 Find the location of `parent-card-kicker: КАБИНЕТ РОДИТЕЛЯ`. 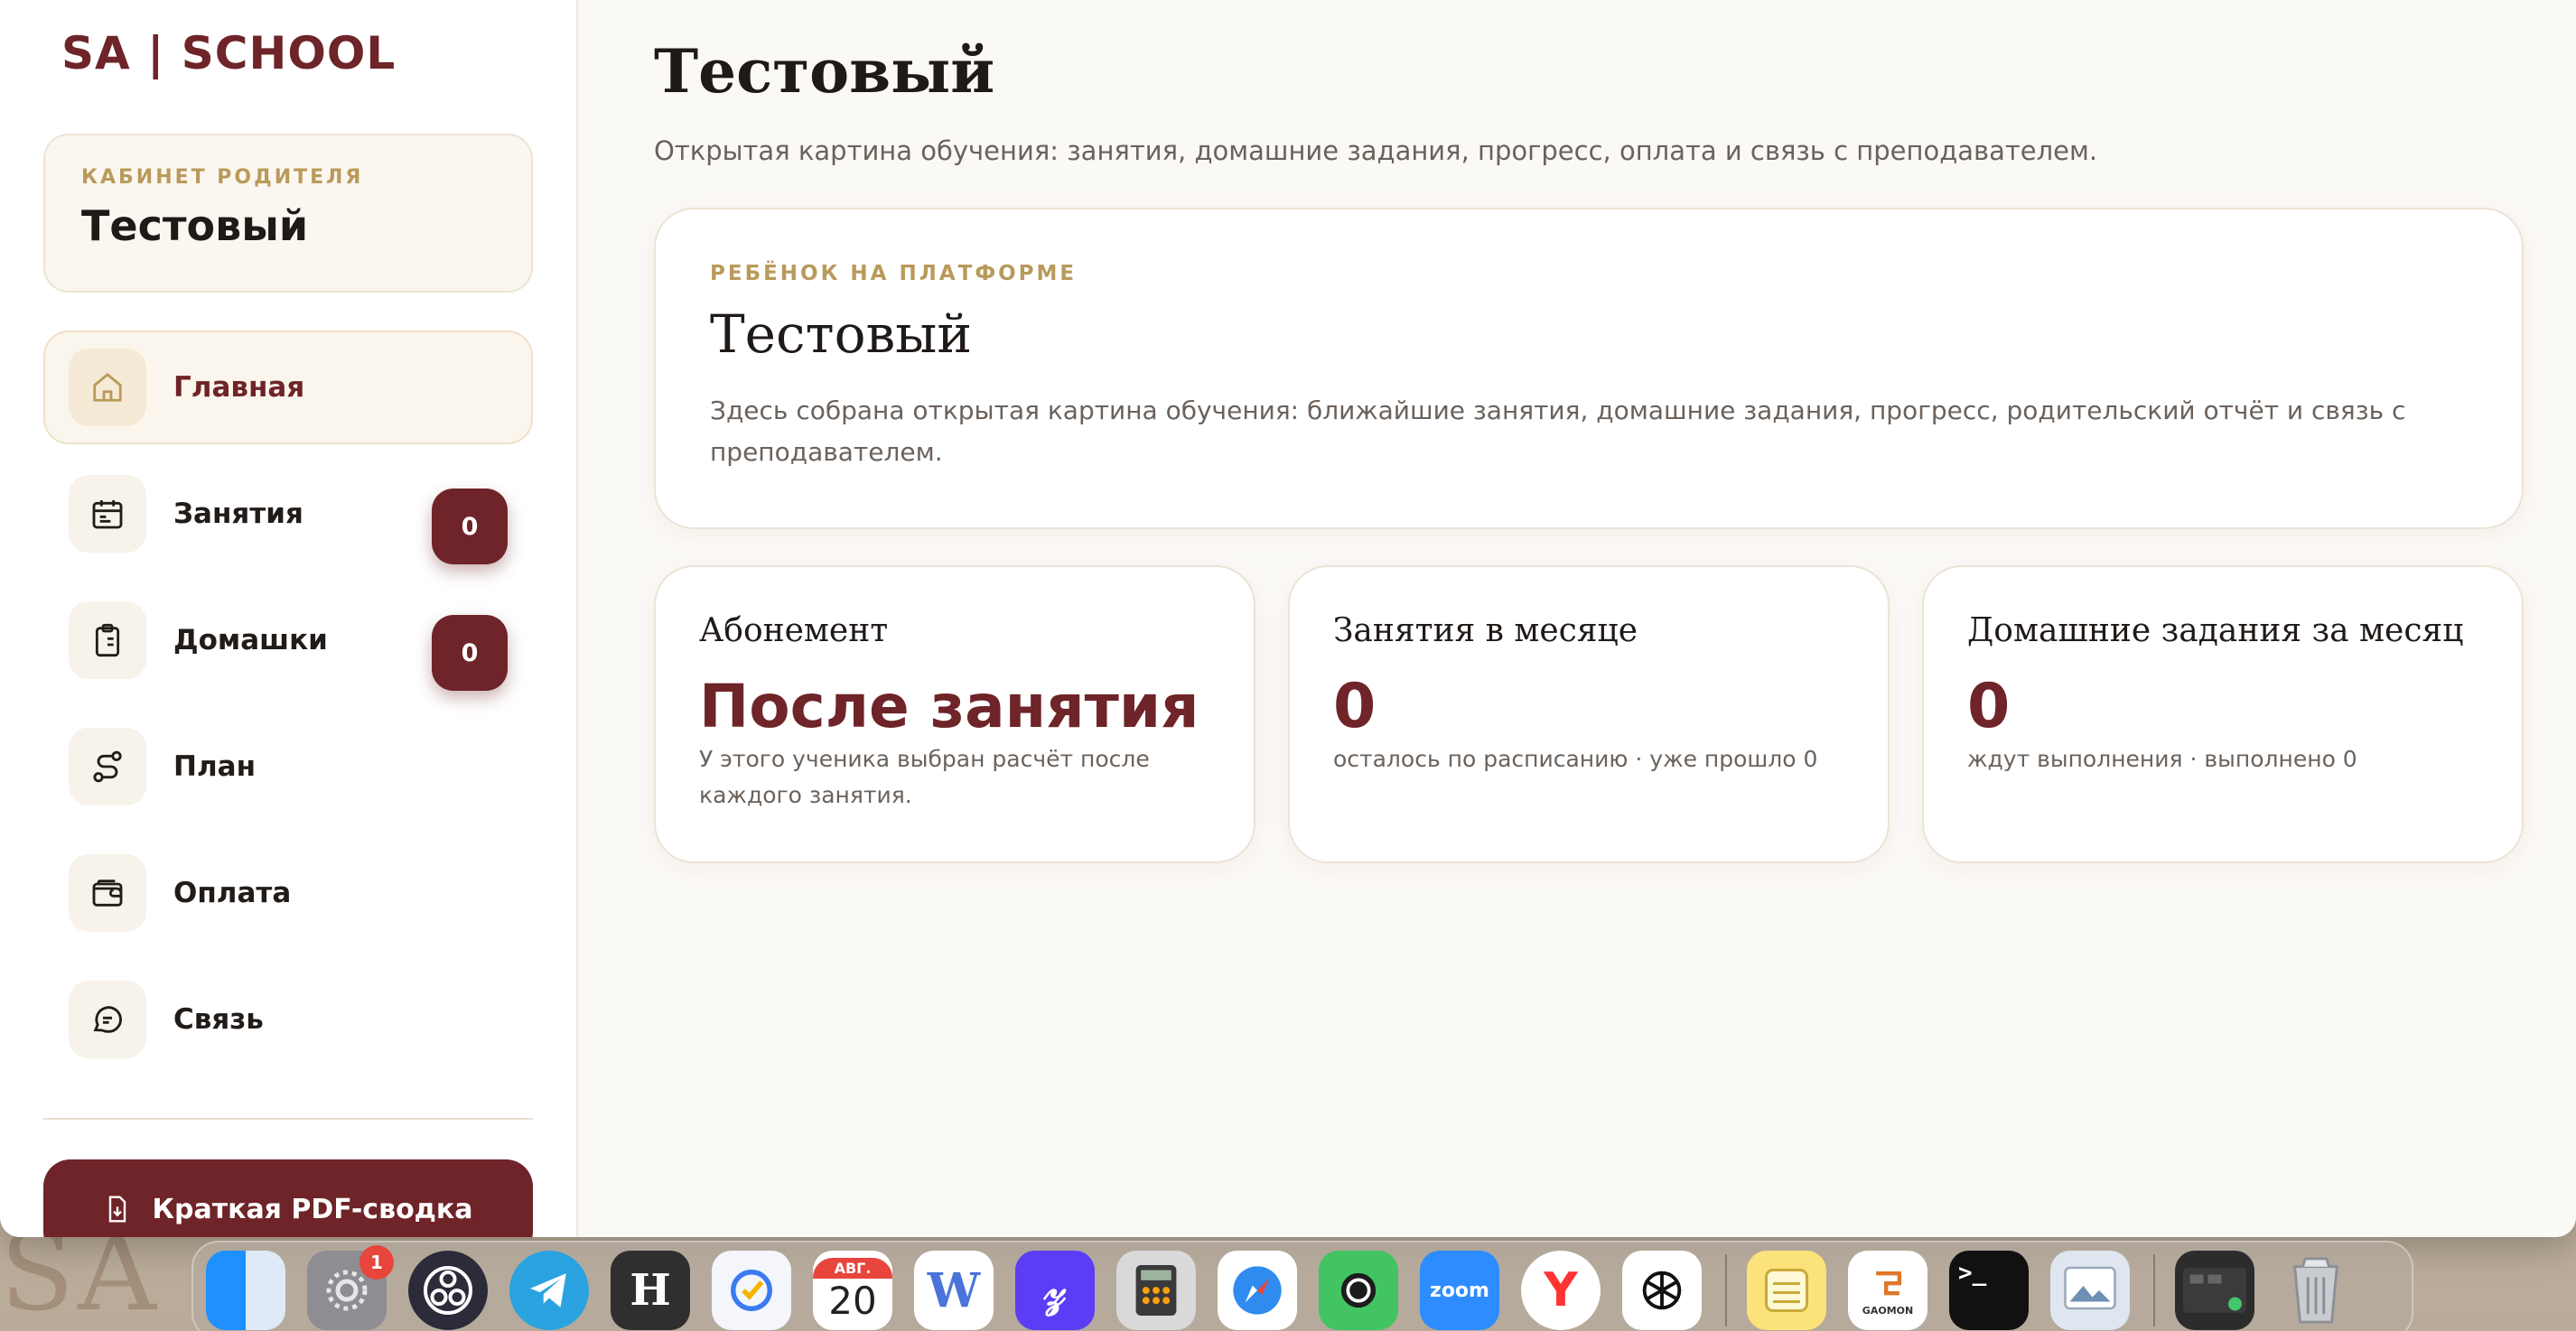

parent-card-kicker: КАБИНЕТ РОДИТЕЛЯ is located at coordinates (222, 178).